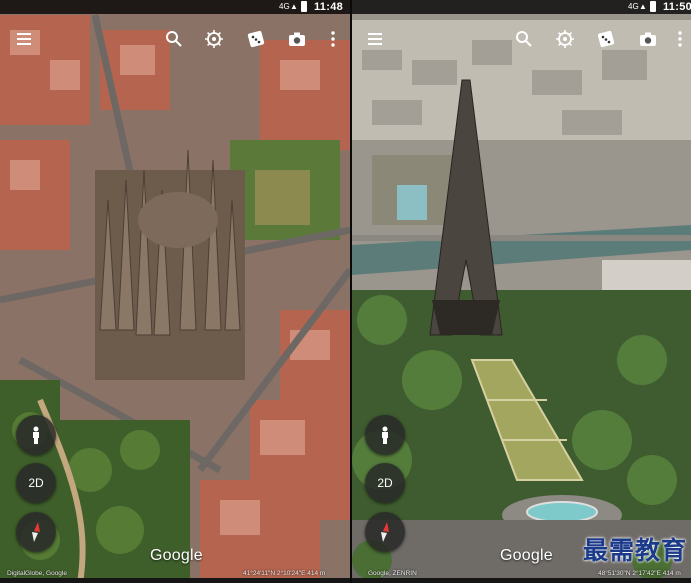  I want to click on status-bar: 4G ▲ 11:48, so click(175, 7).